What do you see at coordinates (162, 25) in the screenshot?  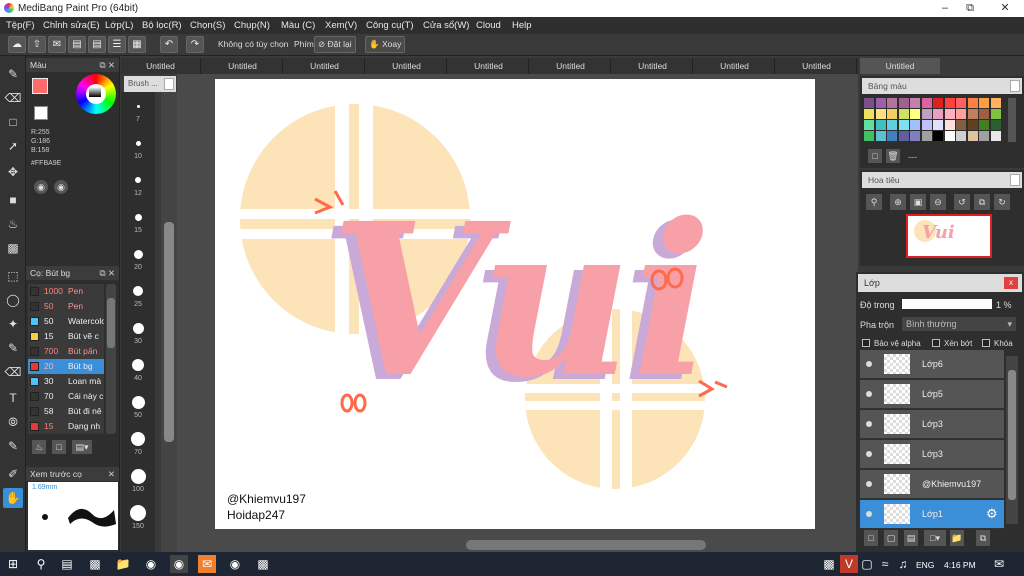 I see `menu-filter: Bộ lọc(R)` at bounding box center [162, 25].